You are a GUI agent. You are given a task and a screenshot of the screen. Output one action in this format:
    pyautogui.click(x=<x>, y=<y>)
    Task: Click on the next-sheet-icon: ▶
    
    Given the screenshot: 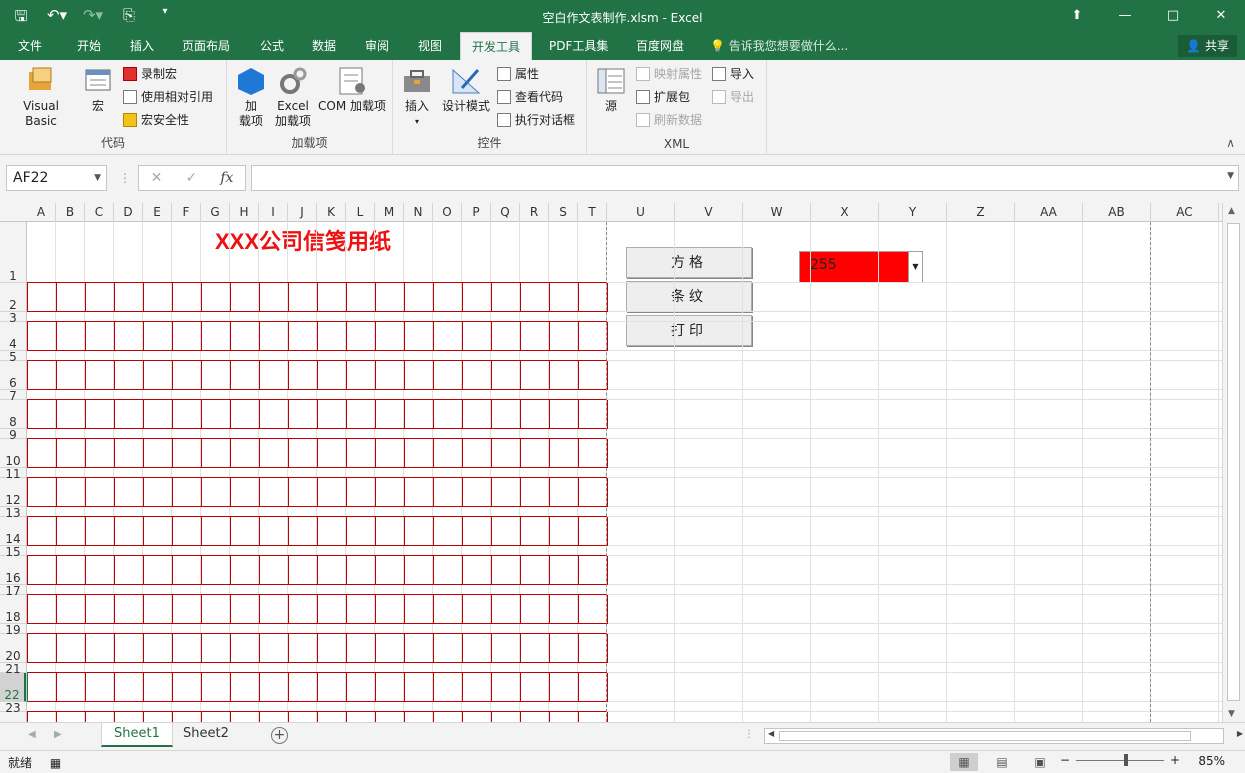 What is the action you would take?
    pyautogui.click(x=58, y=734)
    